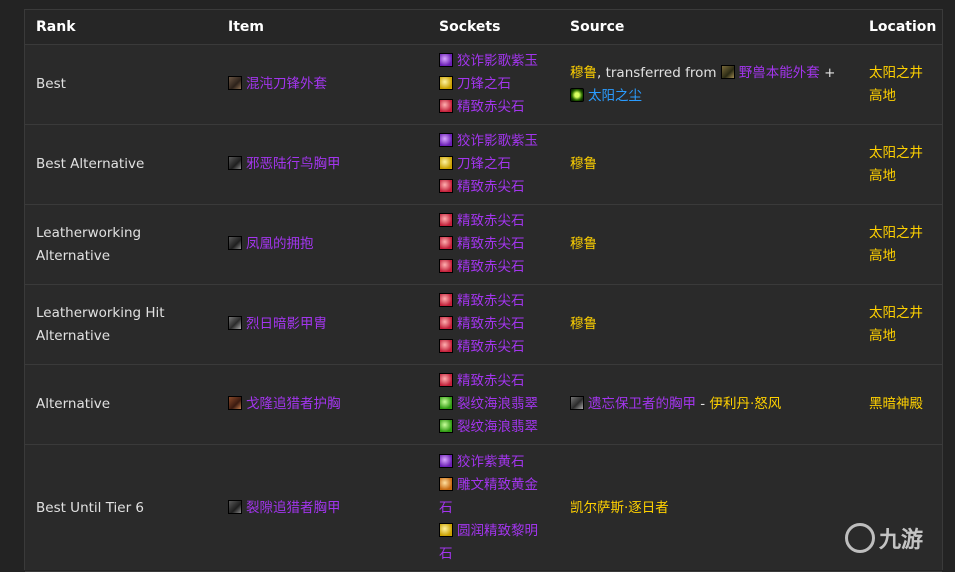  Describe the element at coordinates (121, 324) in the screenshot. I see `rank-cell: Leatherworking Hit Alternative` at that location.